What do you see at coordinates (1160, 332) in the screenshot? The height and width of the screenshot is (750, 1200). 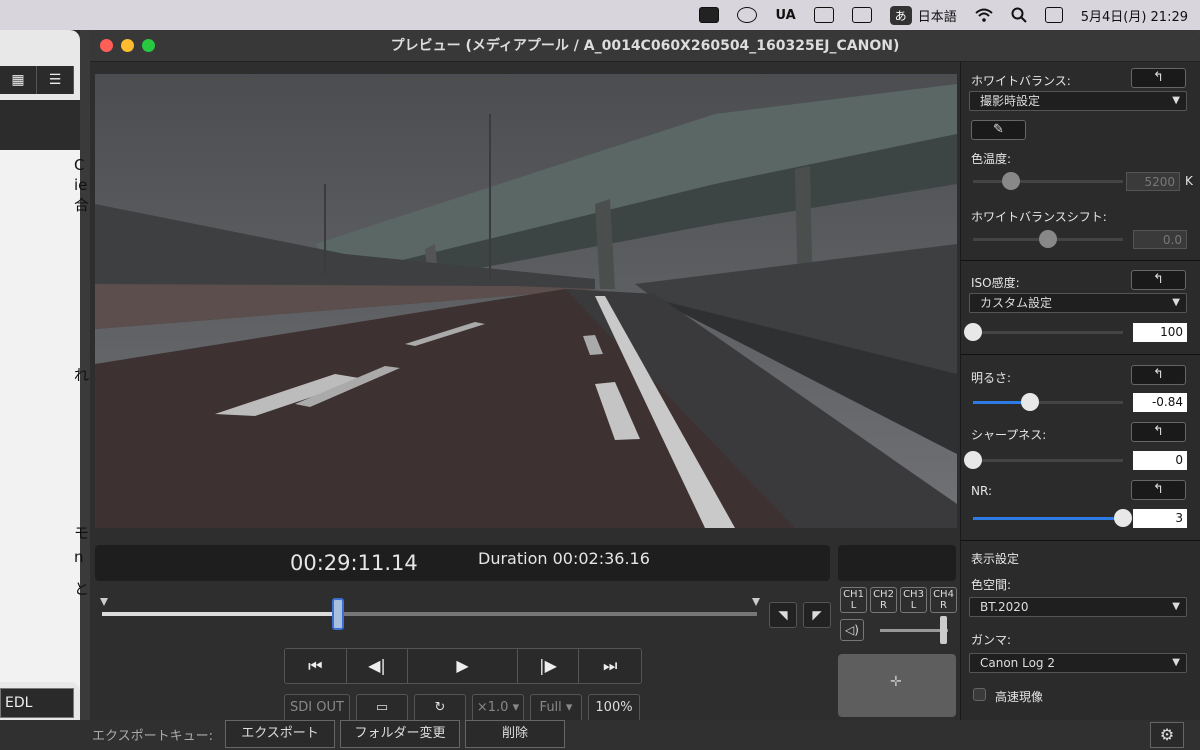 I see `iso-input: 100` at bounding box center [1160, 332].